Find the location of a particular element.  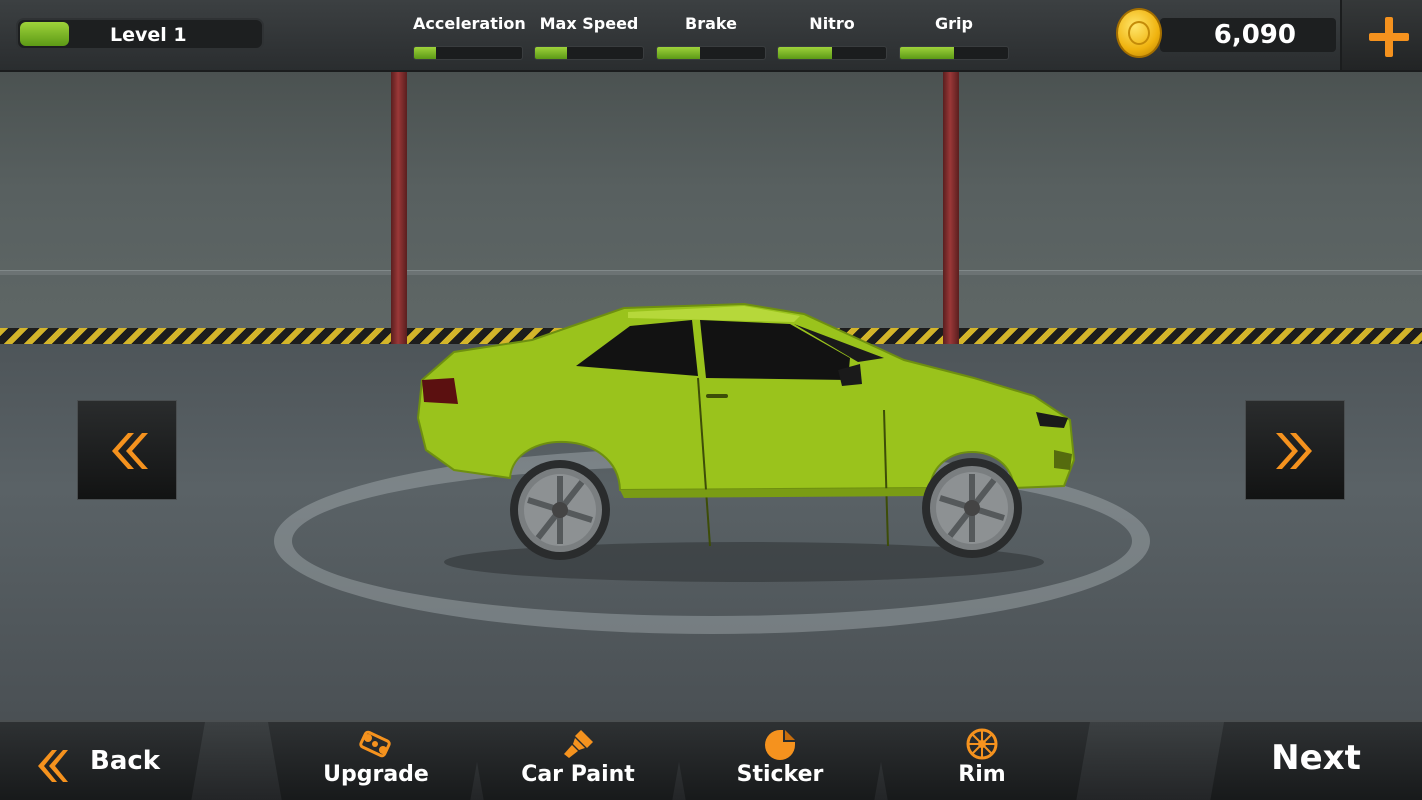

stat-label: Acceleration is located at coordinates (469, 23).